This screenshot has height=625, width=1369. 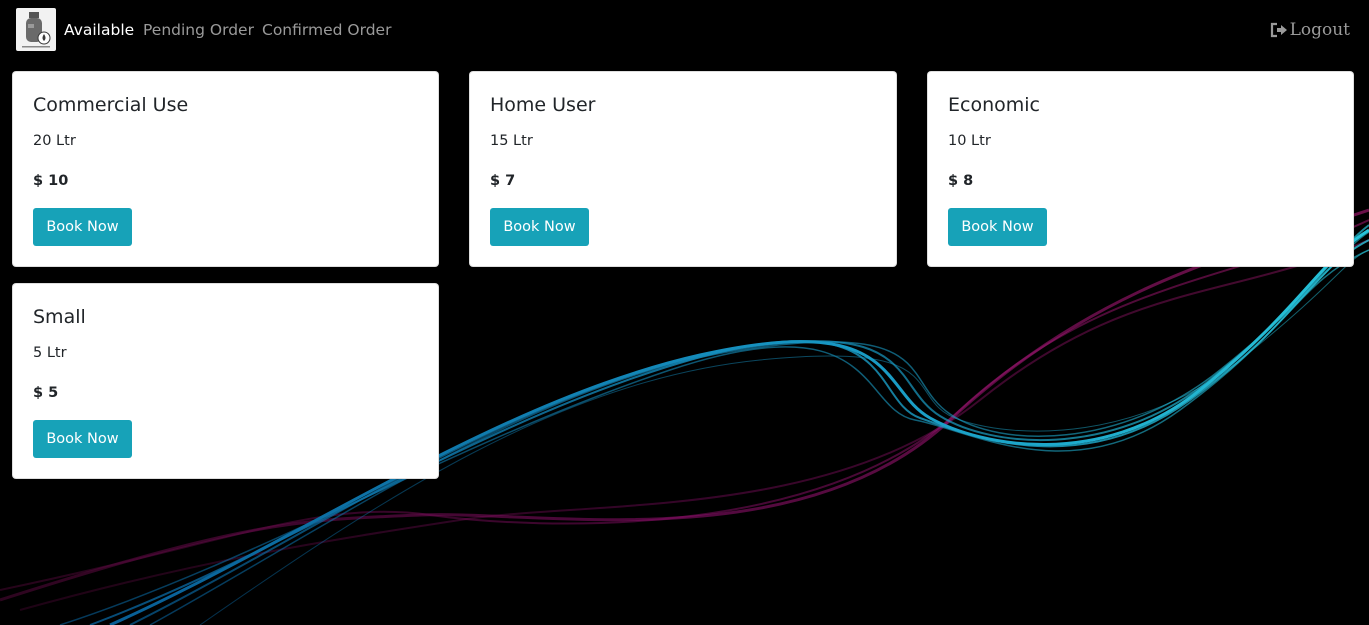 What do you see at coordinates (961, 181) in the screenshot?
I see `card-price: $ 8` at bounding box center [961, 181].